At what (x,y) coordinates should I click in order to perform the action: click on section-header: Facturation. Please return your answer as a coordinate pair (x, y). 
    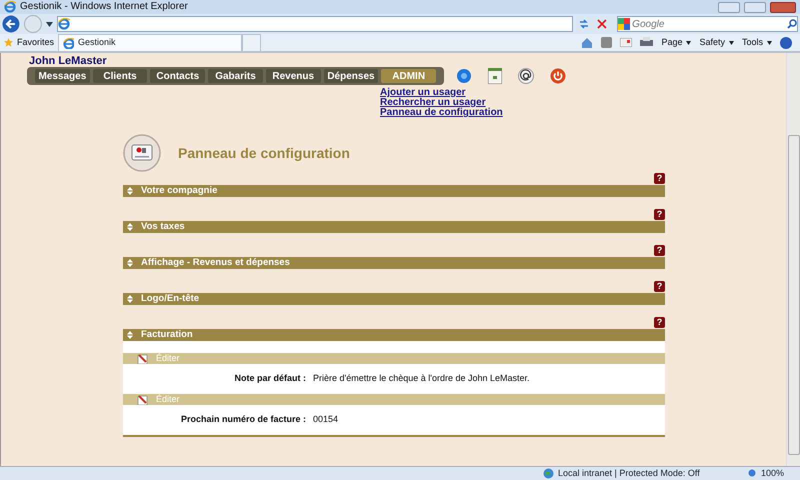
    Looking at the image, I should click on (394, 335).